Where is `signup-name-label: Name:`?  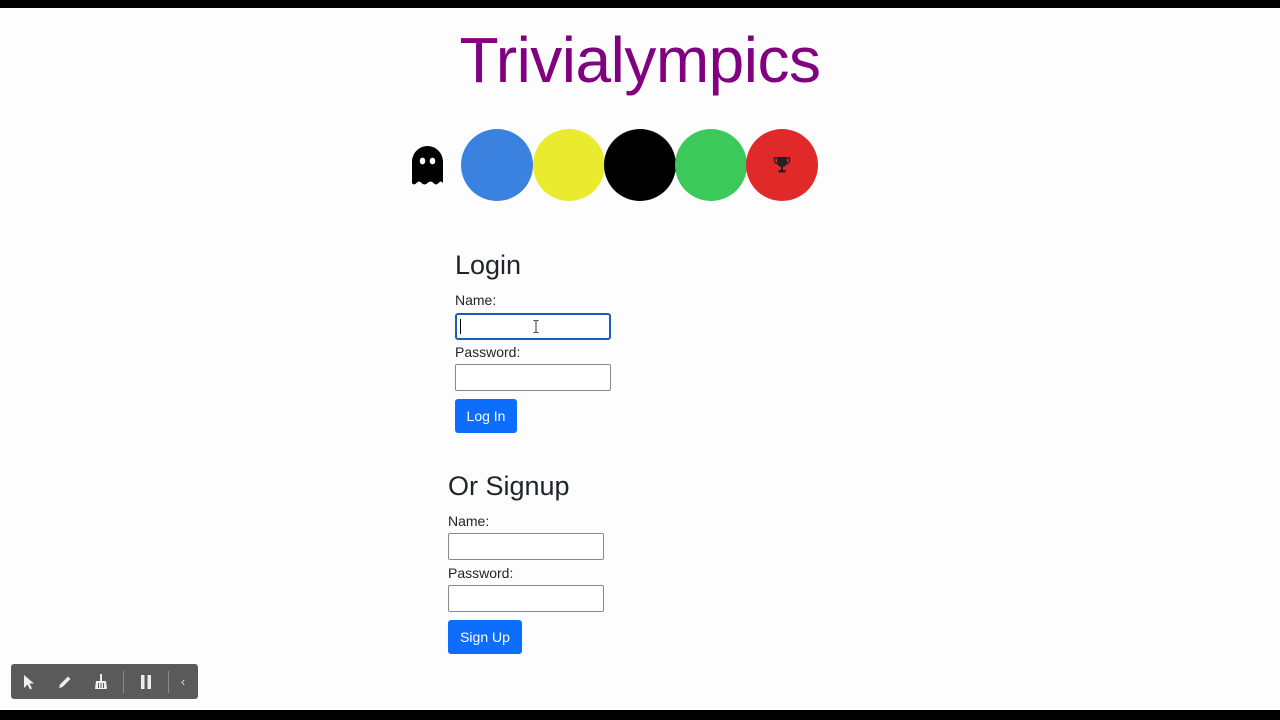 signup-name-label: Name: is located at coordinates (469, 521).